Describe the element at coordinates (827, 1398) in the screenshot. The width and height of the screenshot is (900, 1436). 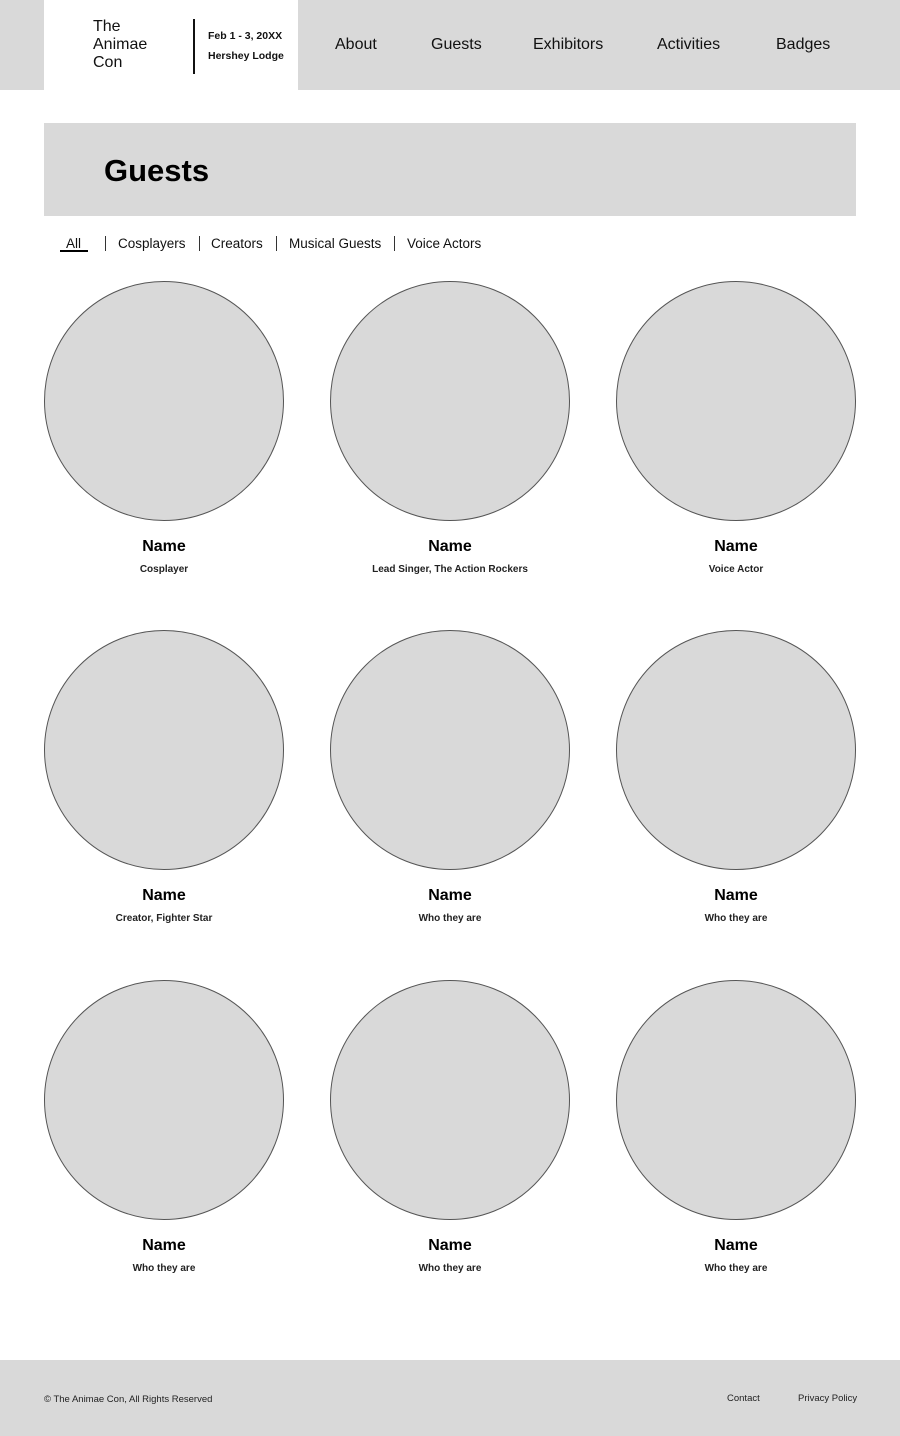
I see `footer-link-privacy-policy: Privacy Policy` at that location.